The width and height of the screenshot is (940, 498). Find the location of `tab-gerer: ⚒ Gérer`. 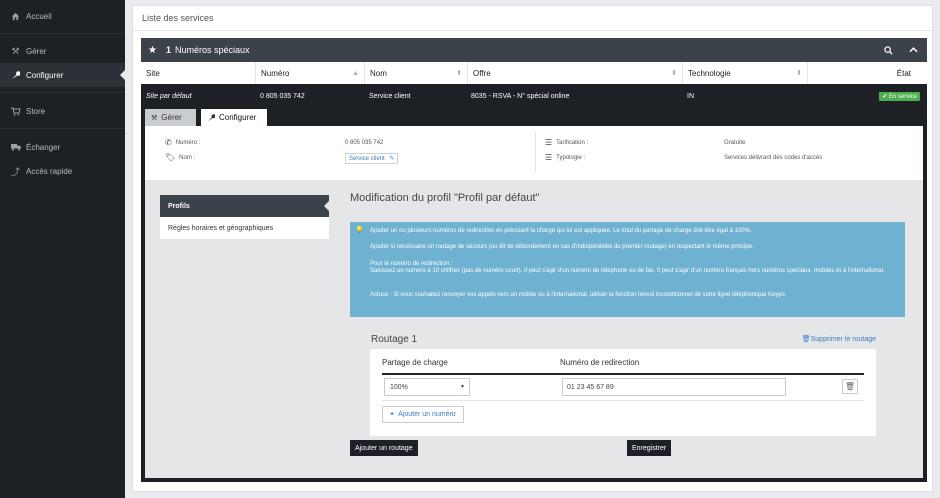

tab-gerer: ⚒ Gérer is located at coordinates (170, 117).